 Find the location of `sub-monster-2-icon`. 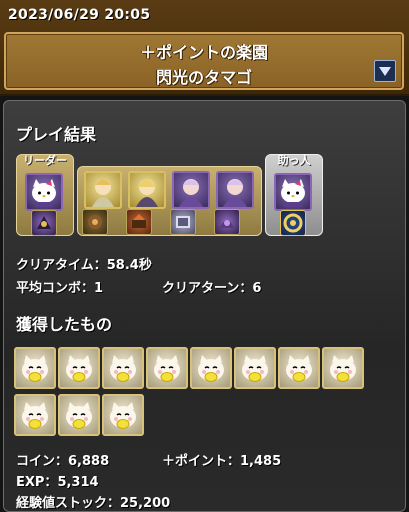

sub-monster-2-icon is located at coordinates (147, 190).